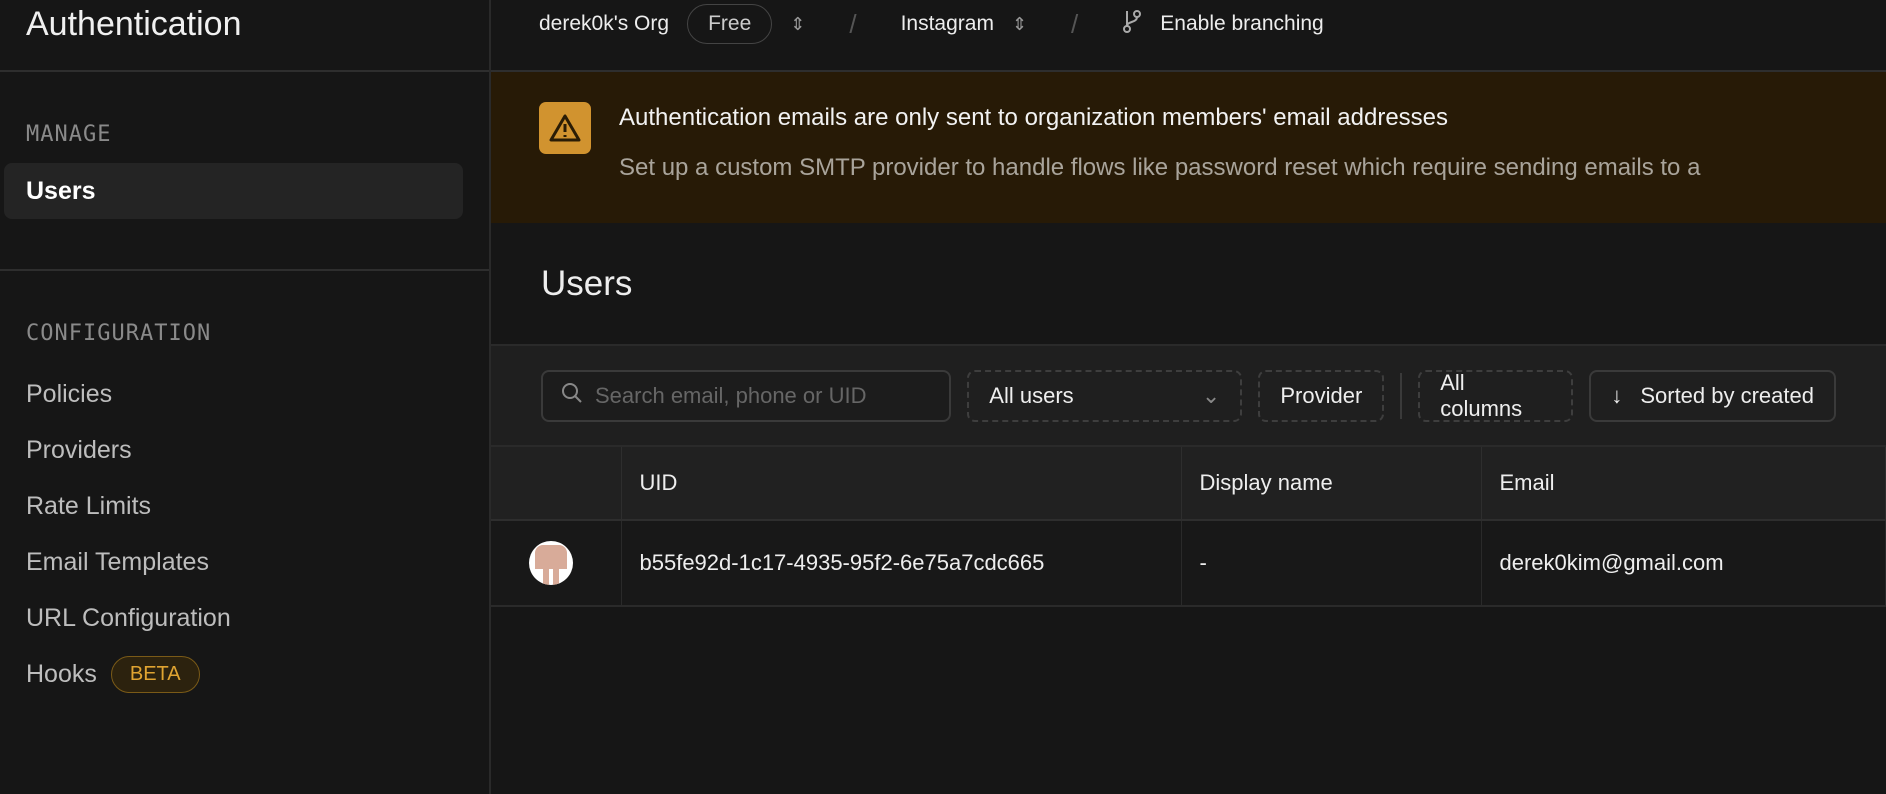  Describe the element at coordinates (1321, 395) in the screenshot. I see `provider-filter-button: Provider` at that location.